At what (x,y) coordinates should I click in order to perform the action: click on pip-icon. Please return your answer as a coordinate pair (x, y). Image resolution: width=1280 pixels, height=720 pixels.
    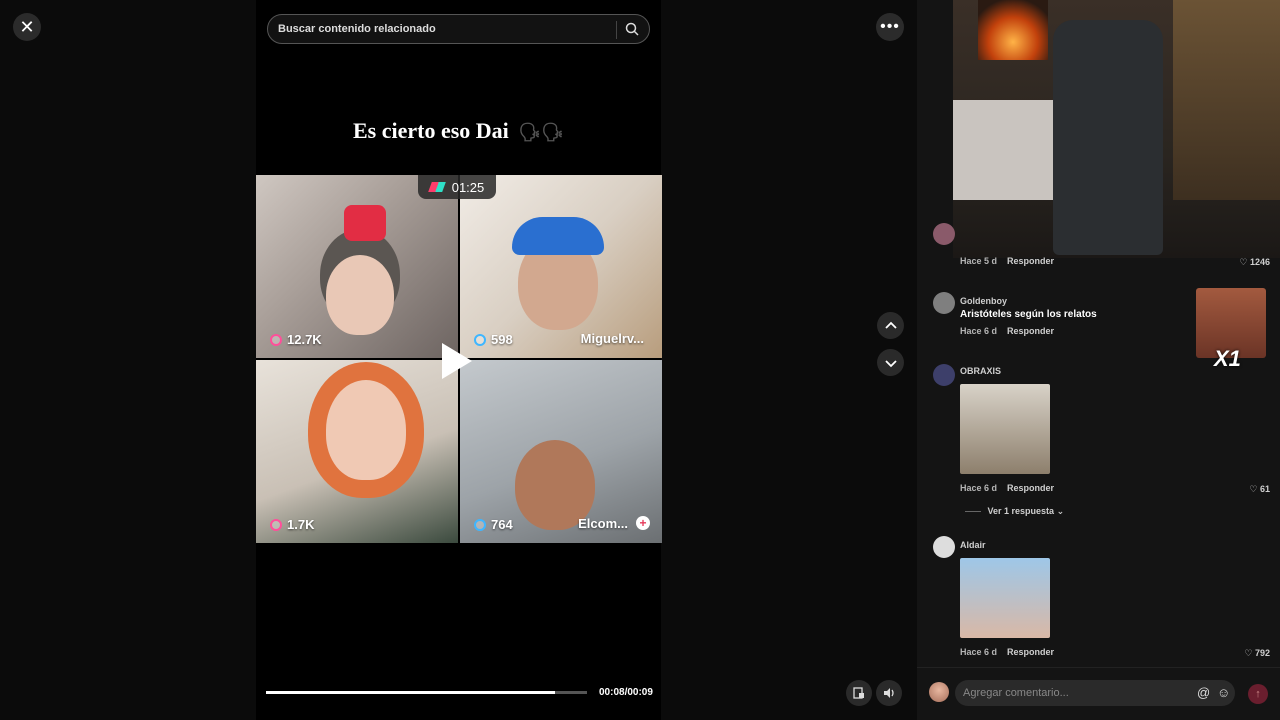
    Looking at the image, I should click on (858, 693).